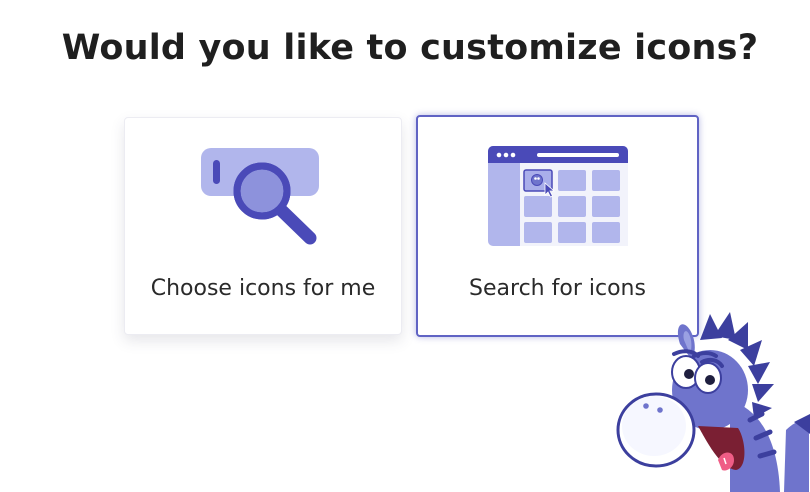 The width and height of the screenshot is (810, 492). Describe the element at coordinates (260, 196) in the screenshot. I see `magnifier-icon` at that location.